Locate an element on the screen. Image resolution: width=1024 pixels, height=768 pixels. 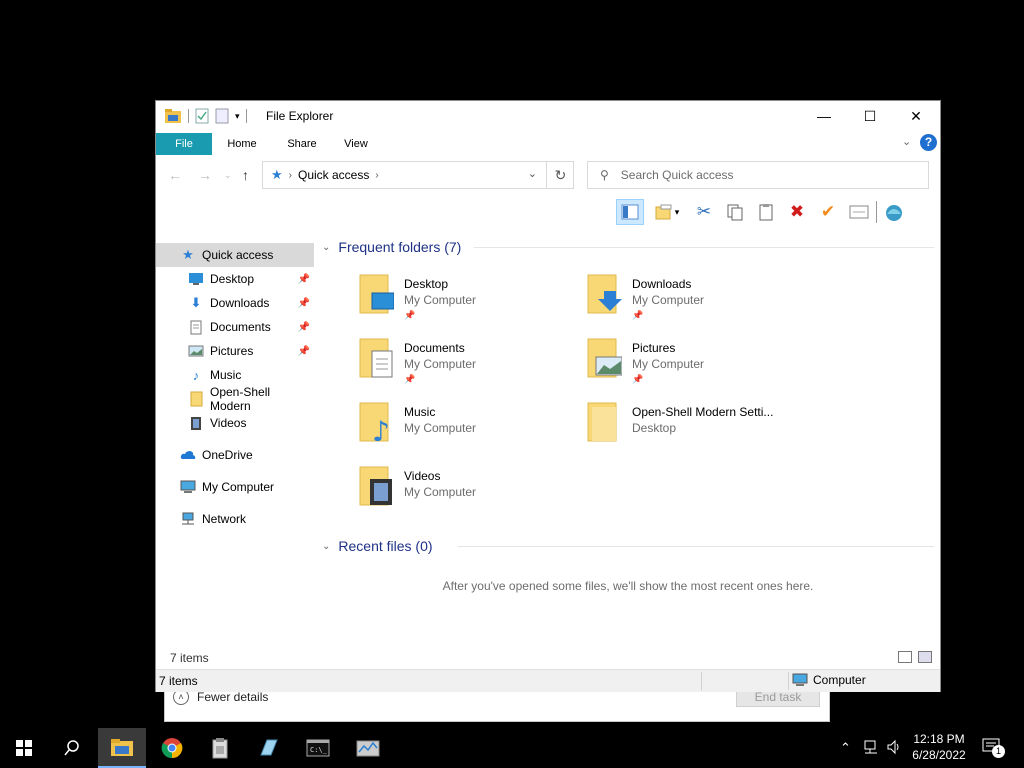
close-button: ✕ is located at coordinates (916, 116).